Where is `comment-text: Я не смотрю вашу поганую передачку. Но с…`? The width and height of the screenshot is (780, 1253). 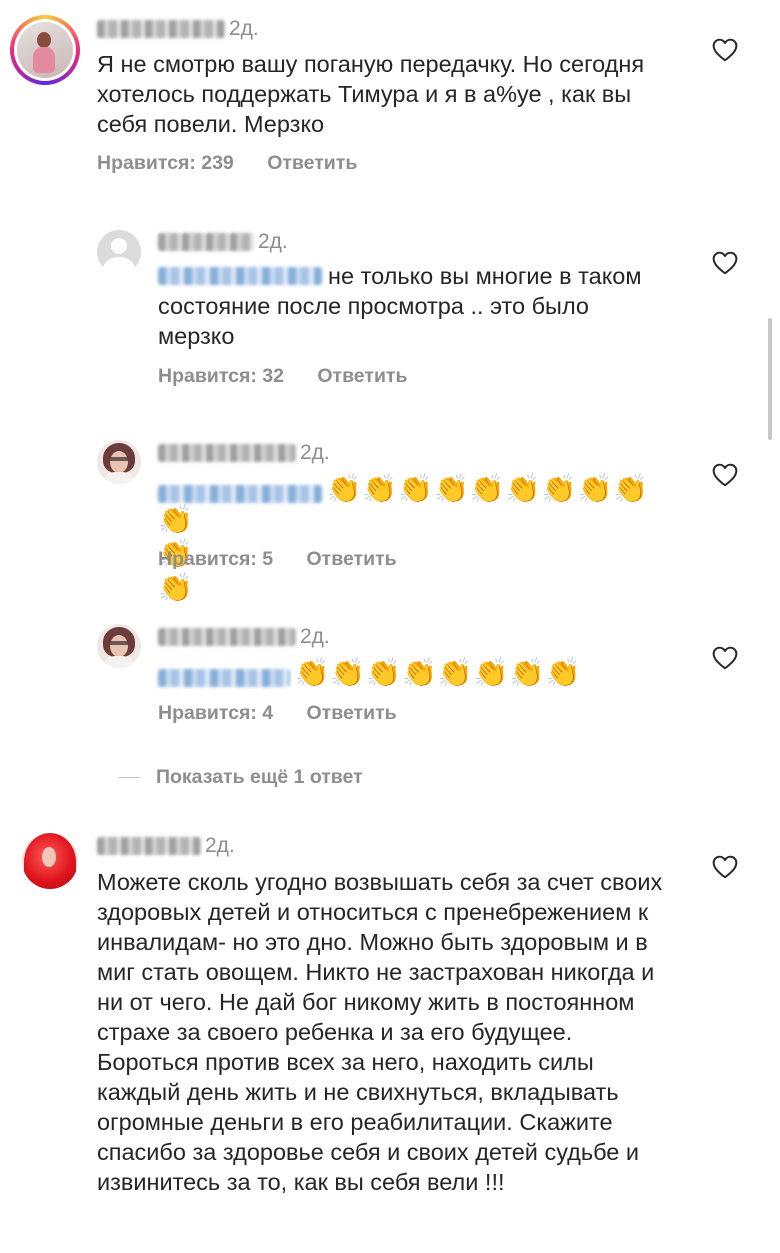 comment-text: Я не смотрю вашу поганую передачку. Но с… is located at coordinates (371, 94).